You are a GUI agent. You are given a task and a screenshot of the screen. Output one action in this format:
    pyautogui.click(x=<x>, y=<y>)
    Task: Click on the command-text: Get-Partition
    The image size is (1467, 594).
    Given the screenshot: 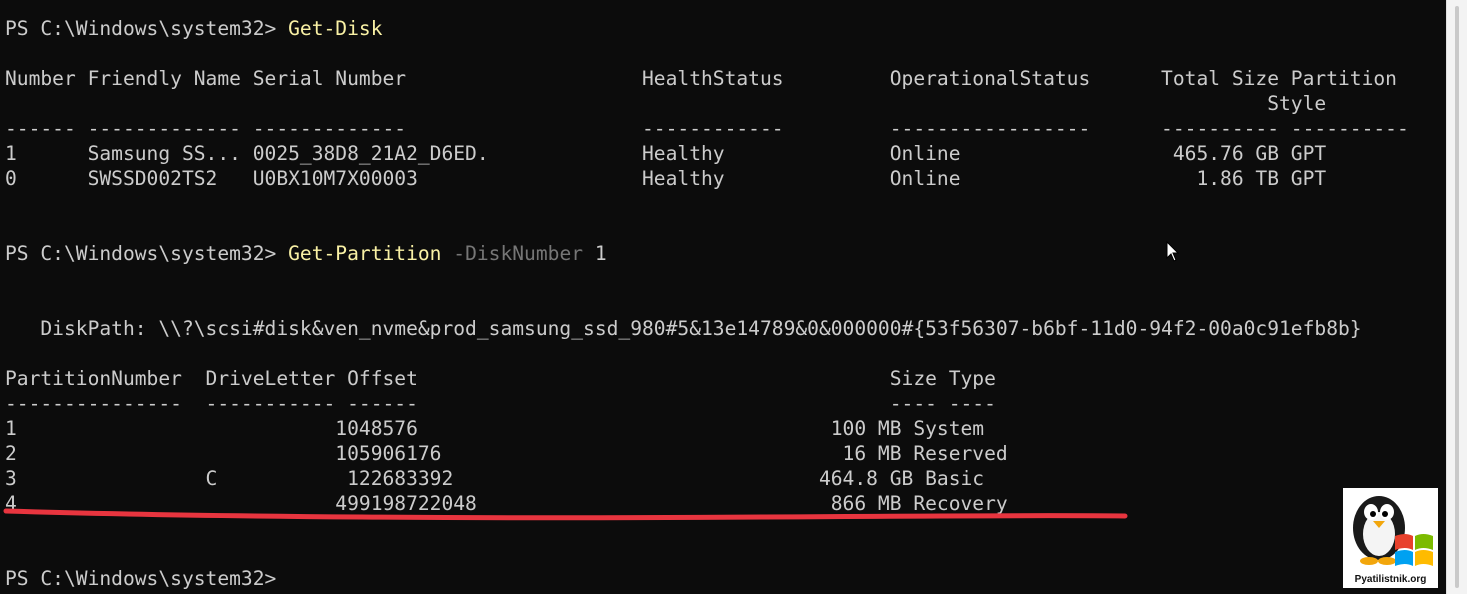 What is the action you would take?
    pyautogui.click(x=365, y=253)
    